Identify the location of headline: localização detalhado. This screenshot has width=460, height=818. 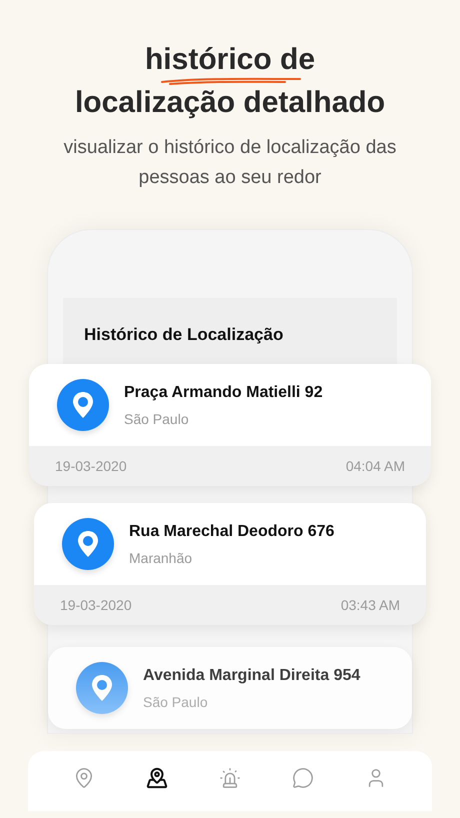
(230, 103).